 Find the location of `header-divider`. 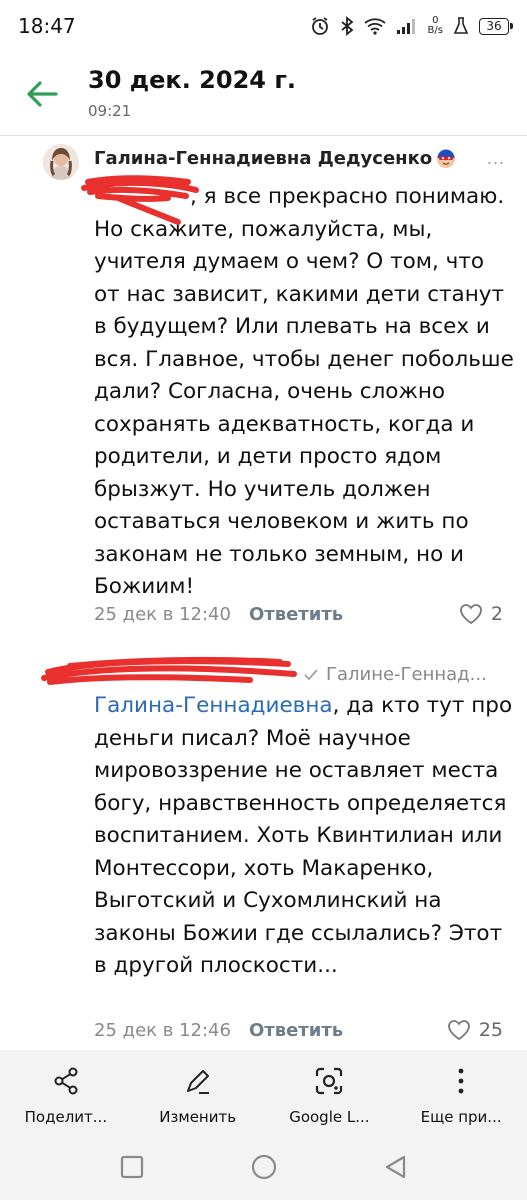

header-divider is located at coordinates (263, 135).